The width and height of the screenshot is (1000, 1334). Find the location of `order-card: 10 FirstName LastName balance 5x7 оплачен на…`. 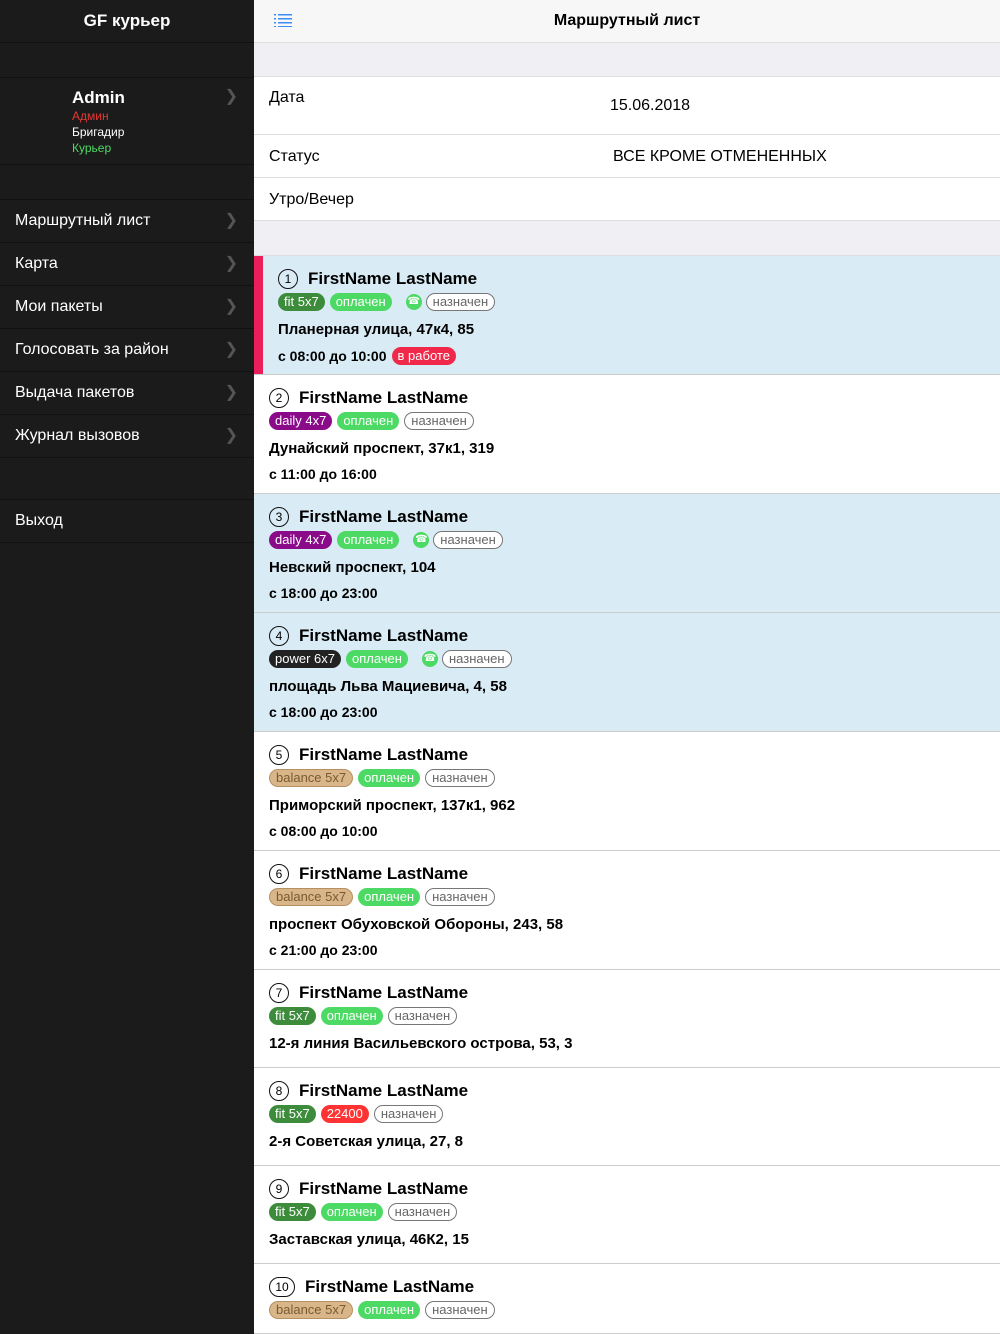

order-card: 10 FirstName LastName balance 5x7 оплачен на… is located at coordinates (627, 1299).